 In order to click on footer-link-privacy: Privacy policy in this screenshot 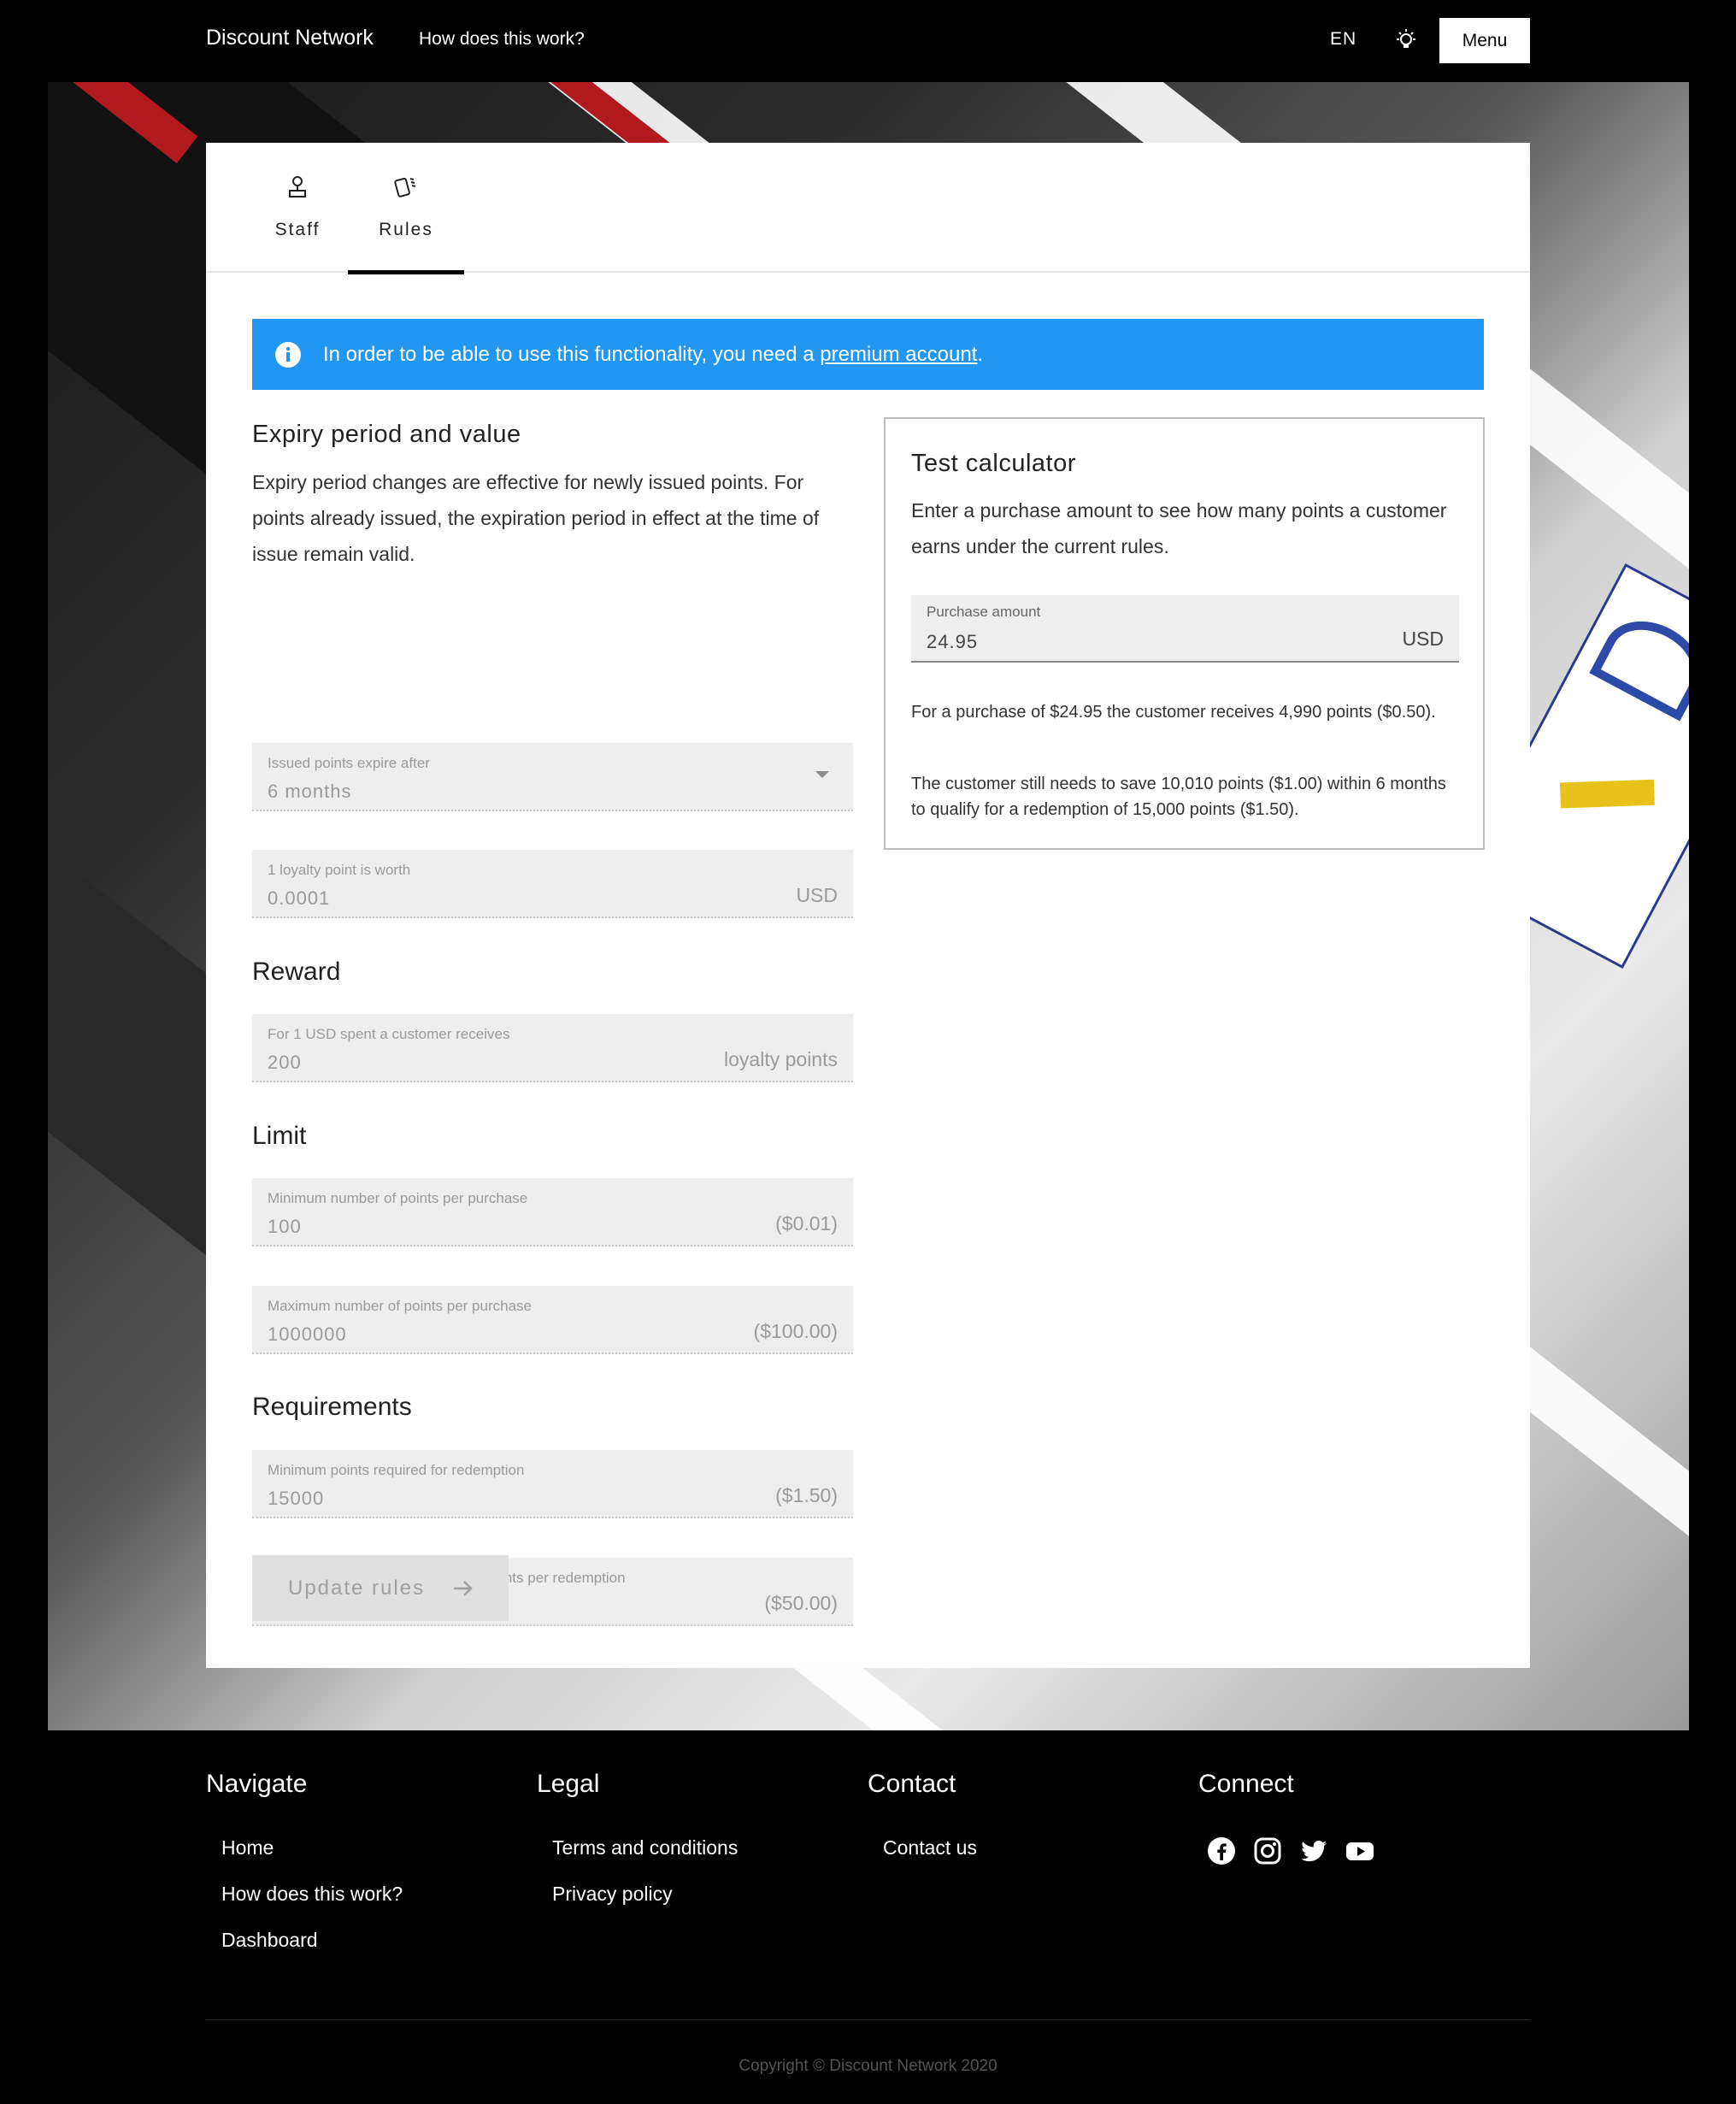, I will do `click(645, 1894)`.